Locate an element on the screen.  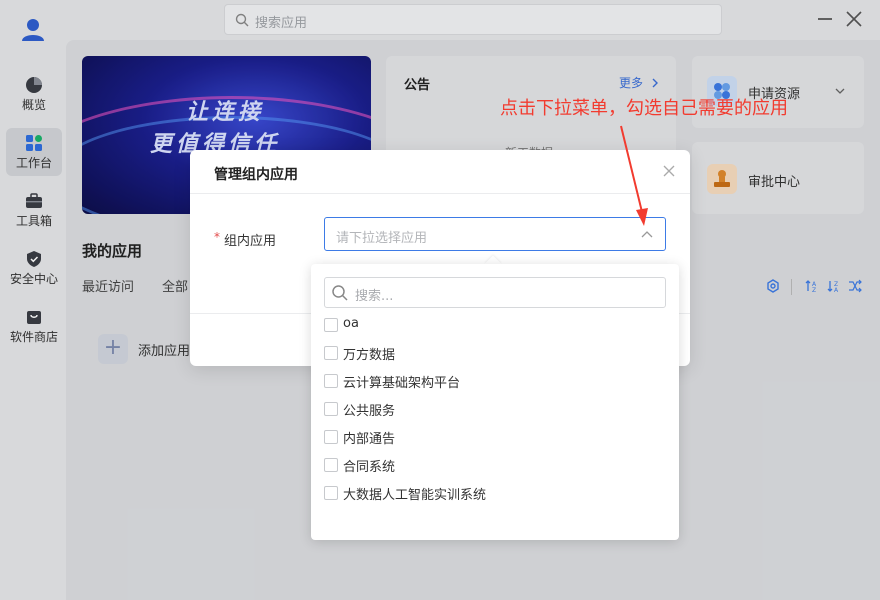
dialog-header-divider is located at coordinates (440, 193).